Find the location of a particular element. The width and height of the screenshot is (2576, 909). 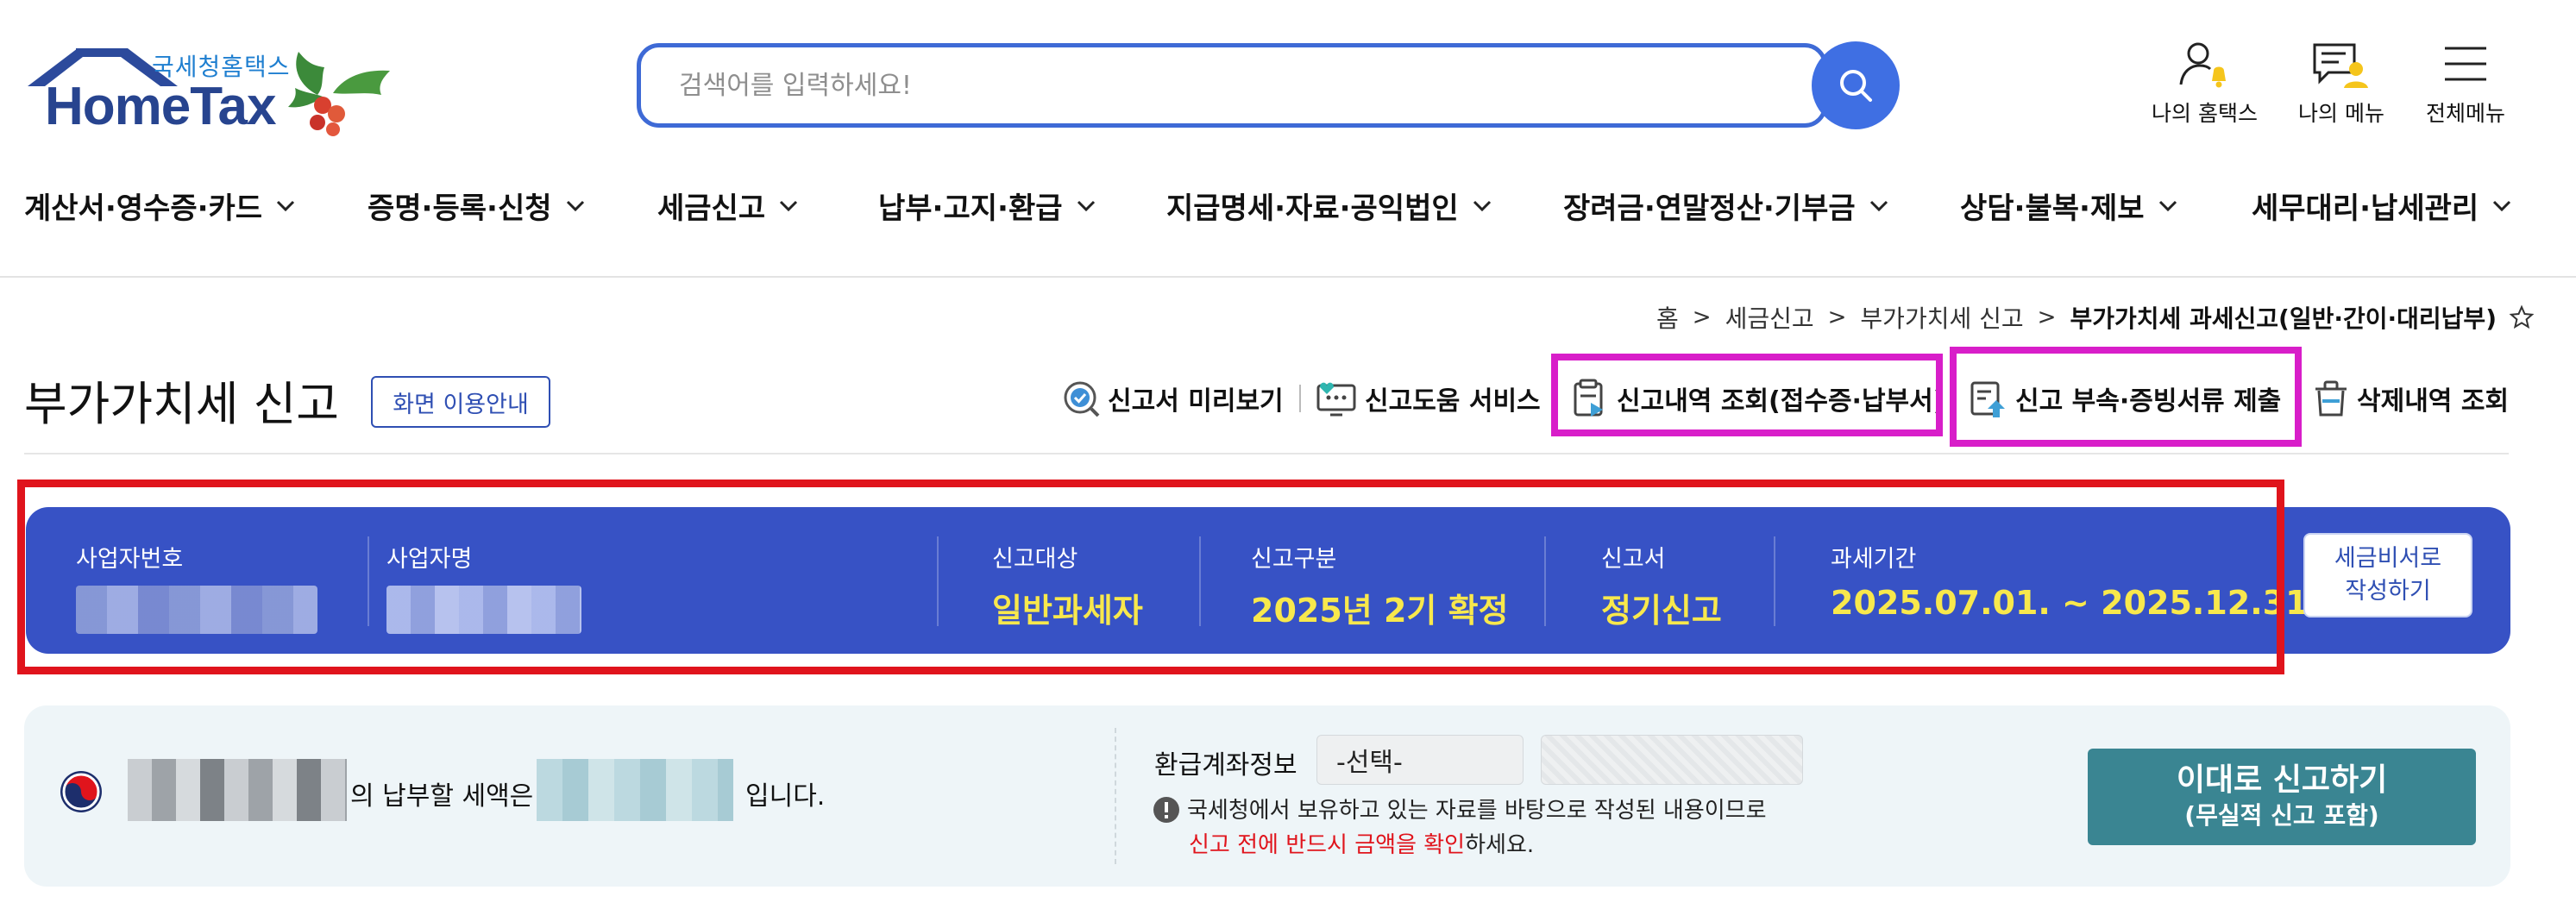

submit-filing-label: 이대로 신고하기 is located at coordinates (2282, 780).